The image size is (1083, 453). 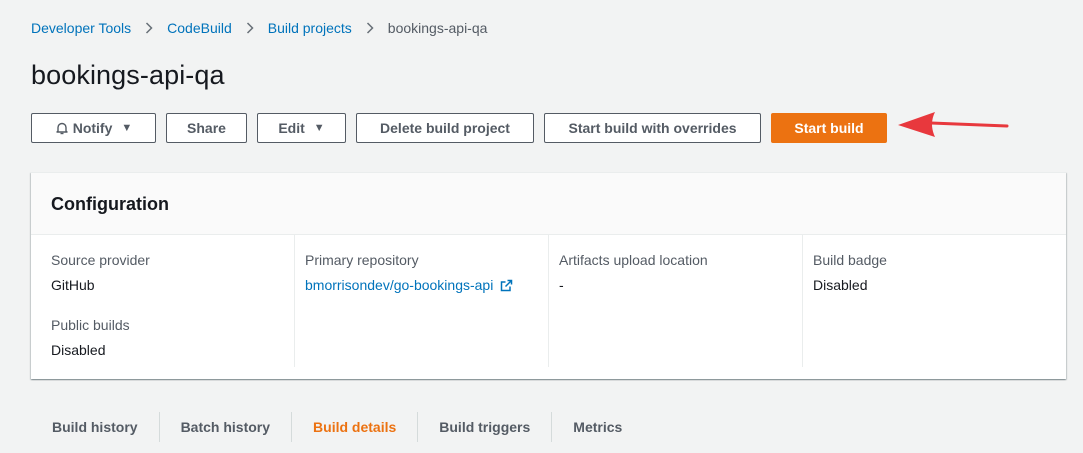 What do you see at coordinates (548, 204) in the screenshot?
I see `configuration-header: Configuration` at bounding box center [548, 204].